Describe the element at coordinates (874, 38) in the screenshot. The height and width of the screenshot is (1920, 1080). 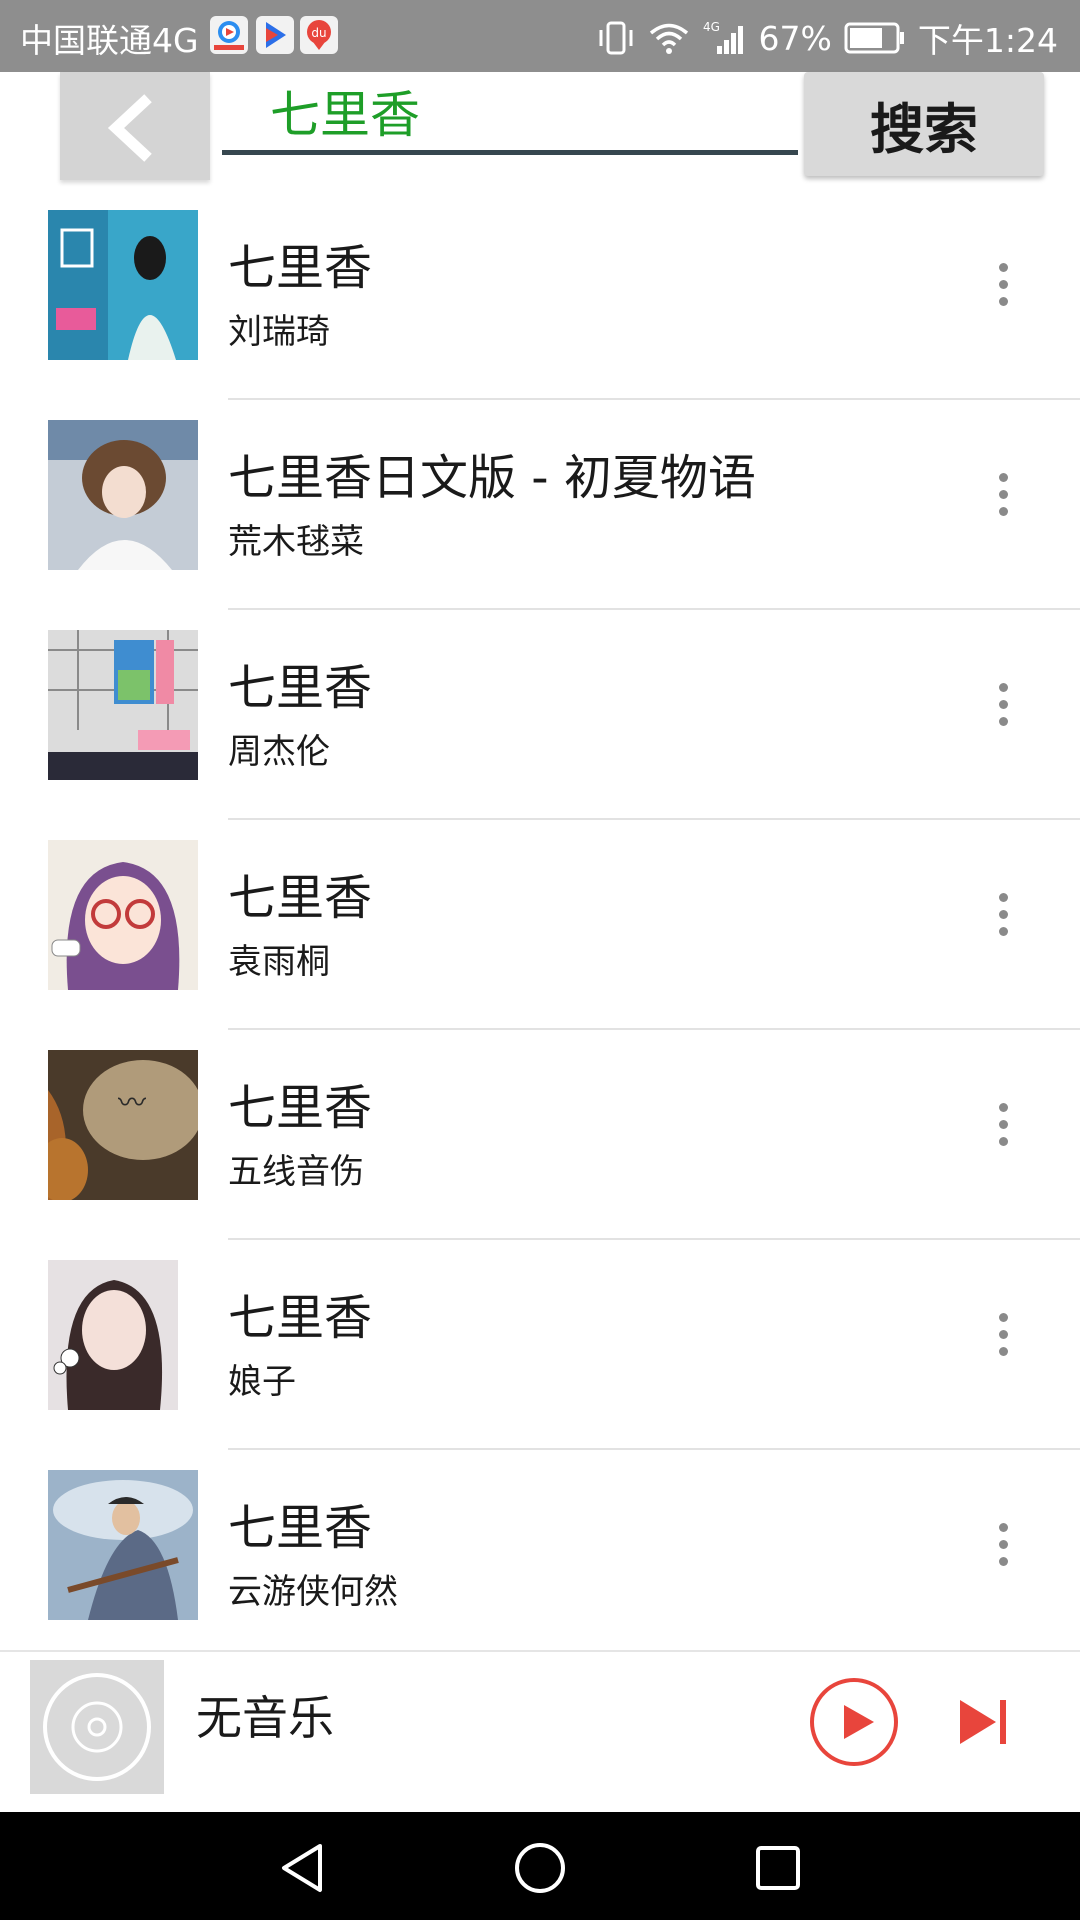
I see `battery-icon` at that location.